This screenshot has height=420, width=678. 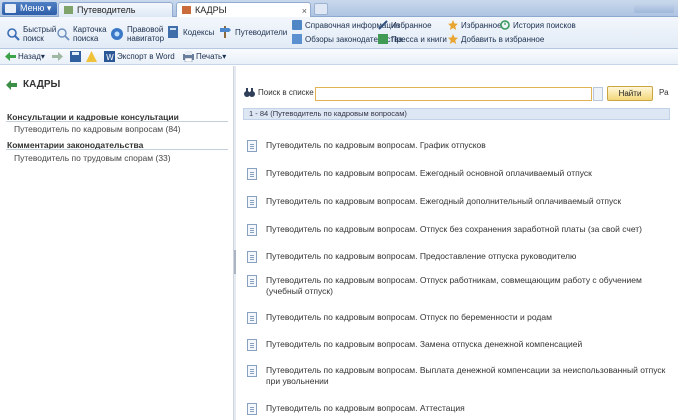 I want to click on tab-guide: Путеводитель, so click(x=115, y=9).